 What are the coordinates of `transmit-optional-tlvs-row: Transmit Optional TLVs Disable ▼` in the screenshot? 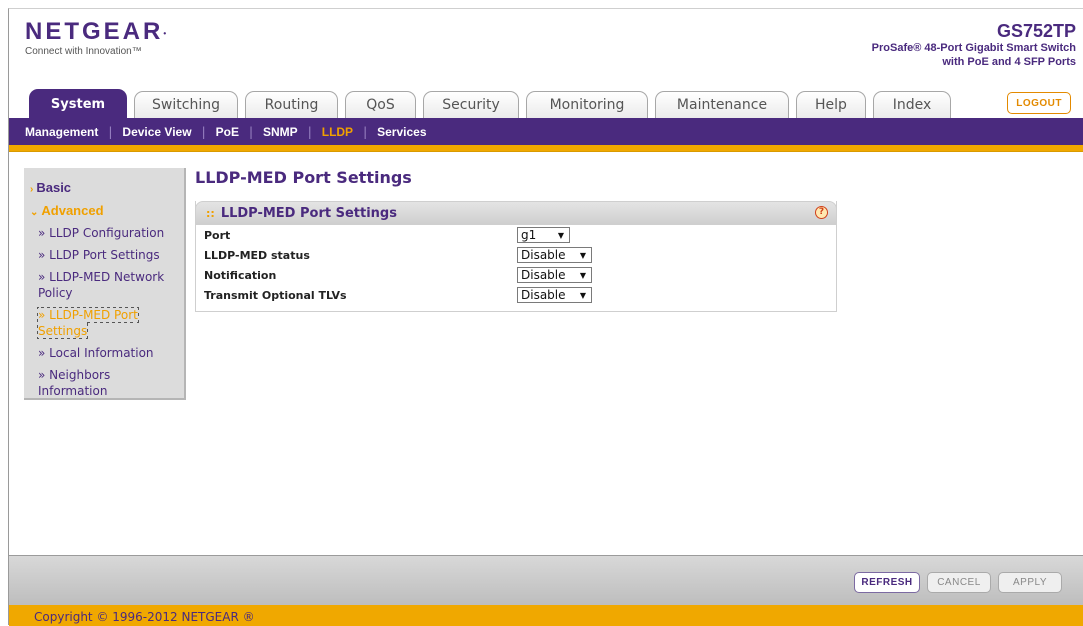 It's located at (516, 295).